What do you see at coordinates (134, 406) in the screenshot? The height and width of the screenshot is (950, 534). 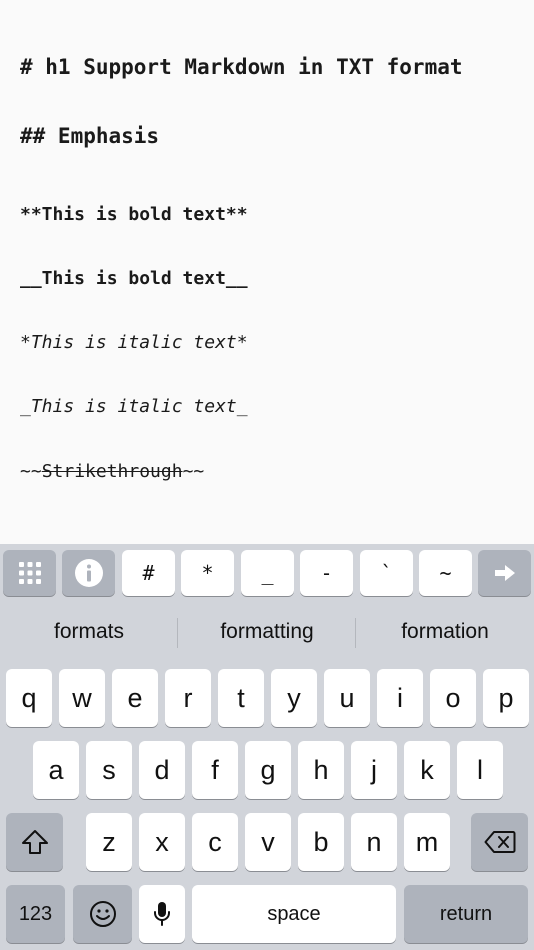 I see `italic-underscore-line: _This is italic text_` at bounding box center [134, 406].